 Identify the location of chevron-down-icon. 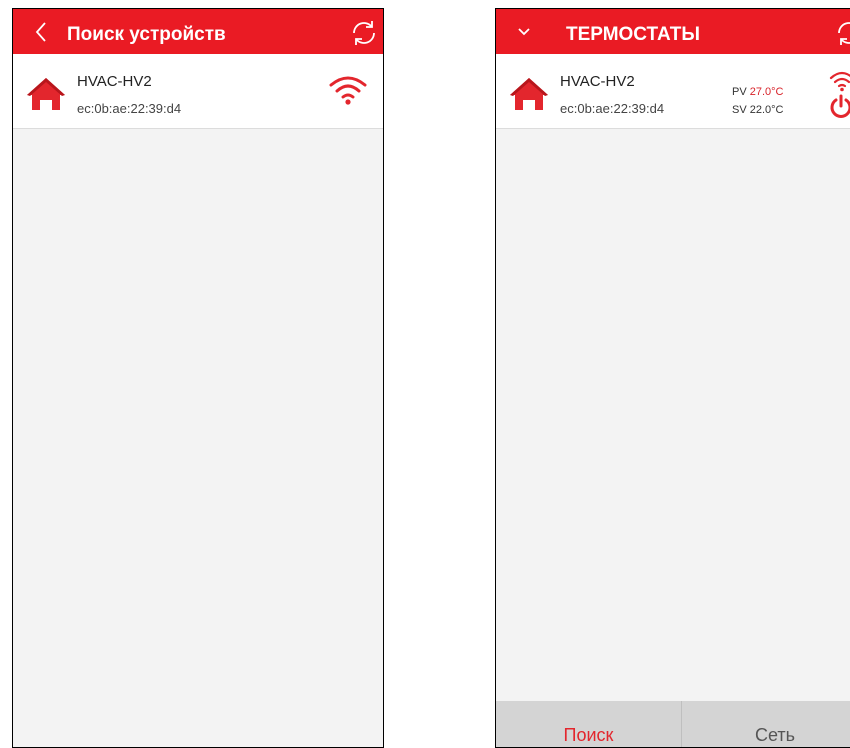
(524, 32).